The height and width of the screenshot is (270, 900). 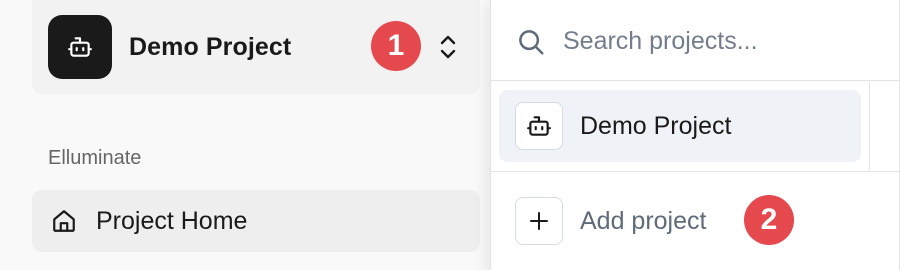 What do you see at coordinates (869, 126) in the screenshot?
I see `scrollbar` at bounding box center [869, 126].